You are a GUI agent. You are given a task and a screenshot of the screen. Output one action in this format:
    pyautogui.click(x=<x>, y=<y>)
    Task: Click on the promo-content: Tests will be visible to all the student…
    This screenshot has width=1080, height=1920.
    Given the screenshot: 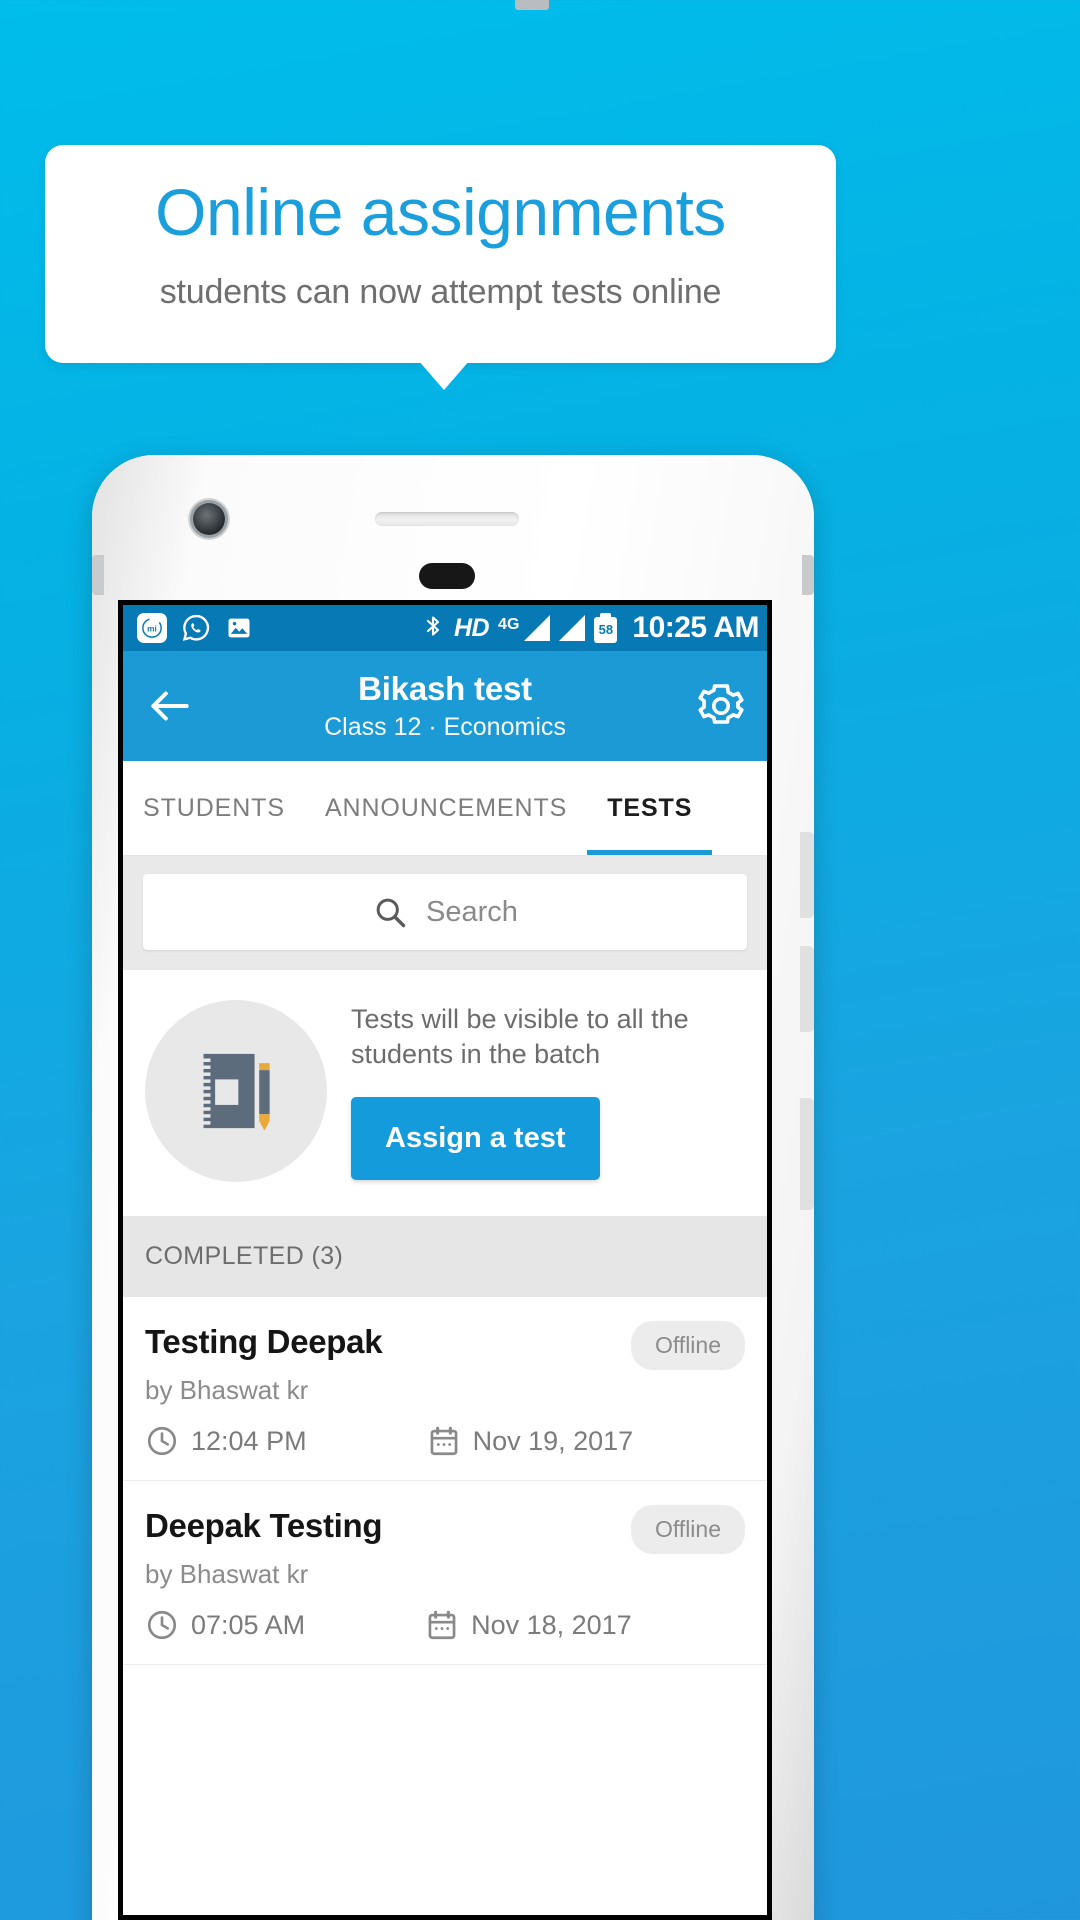 What is the action you would take?
    pyautogui.click(x=548, y=1091)
    